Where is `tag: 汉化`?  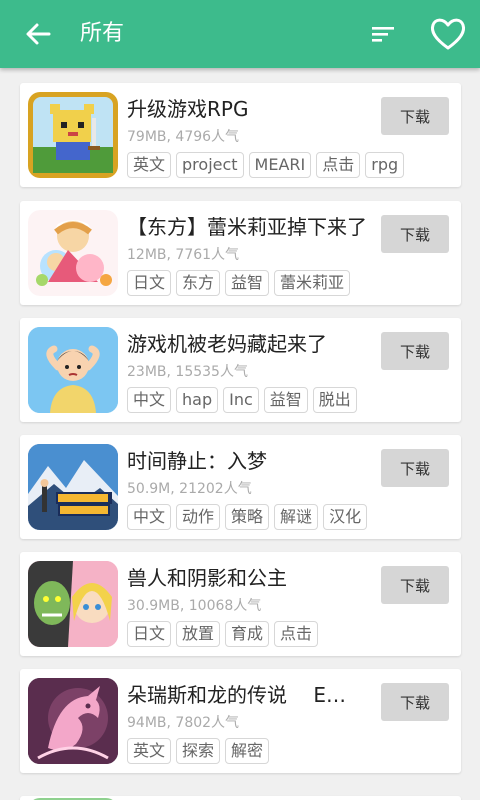
tag: 汉化 is located at coordinates (345, 517).